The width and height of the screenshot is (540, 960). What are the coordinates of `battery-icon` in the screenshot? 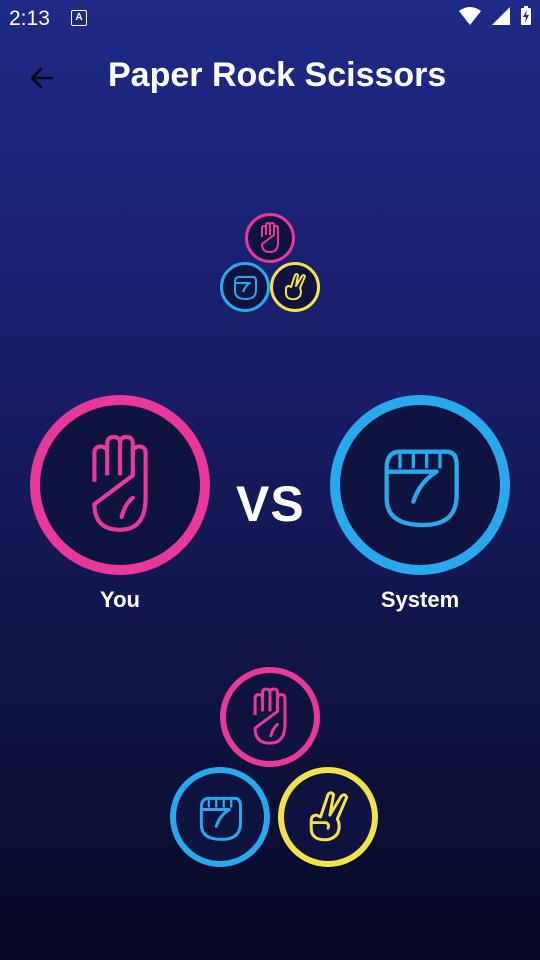 It's located at (526, 15).